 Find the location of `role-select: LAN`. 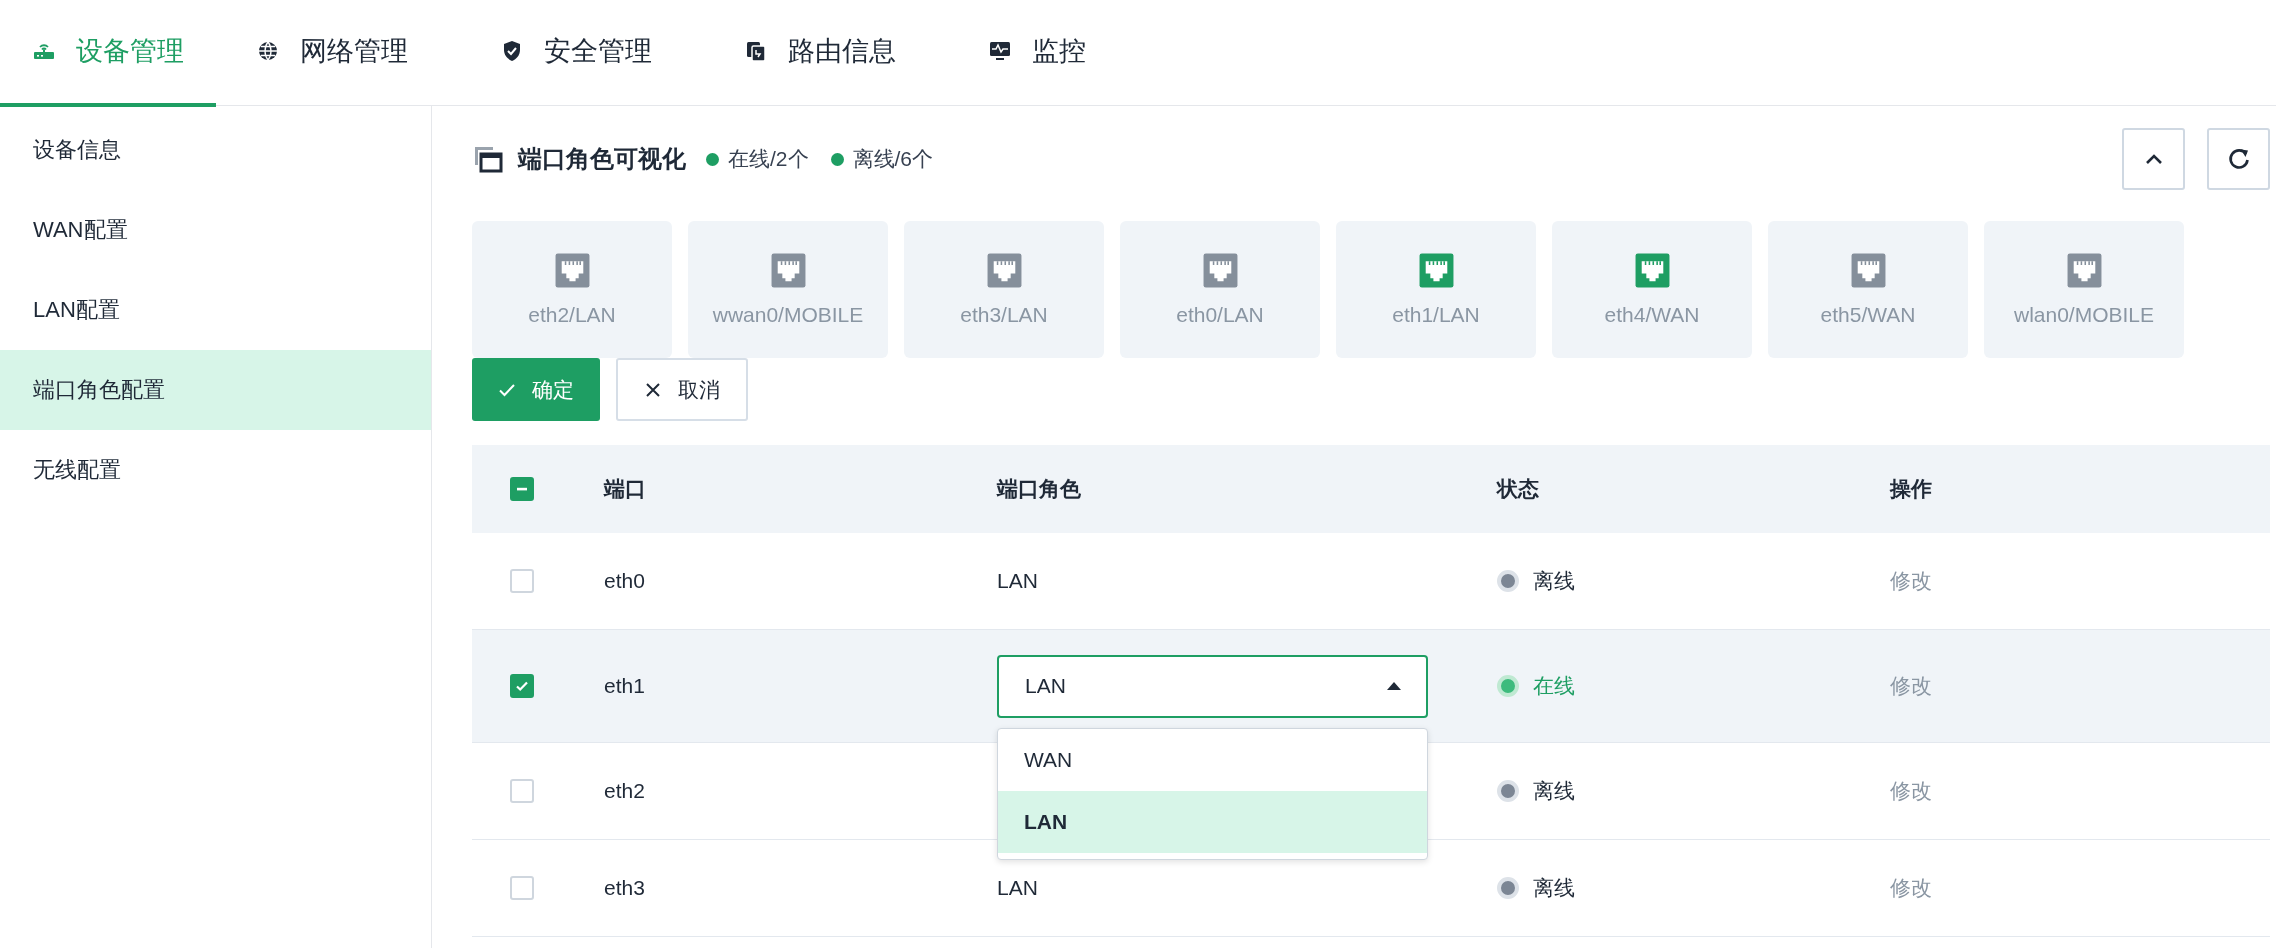

role-select: LAN is located at coordinates (1212, 686).